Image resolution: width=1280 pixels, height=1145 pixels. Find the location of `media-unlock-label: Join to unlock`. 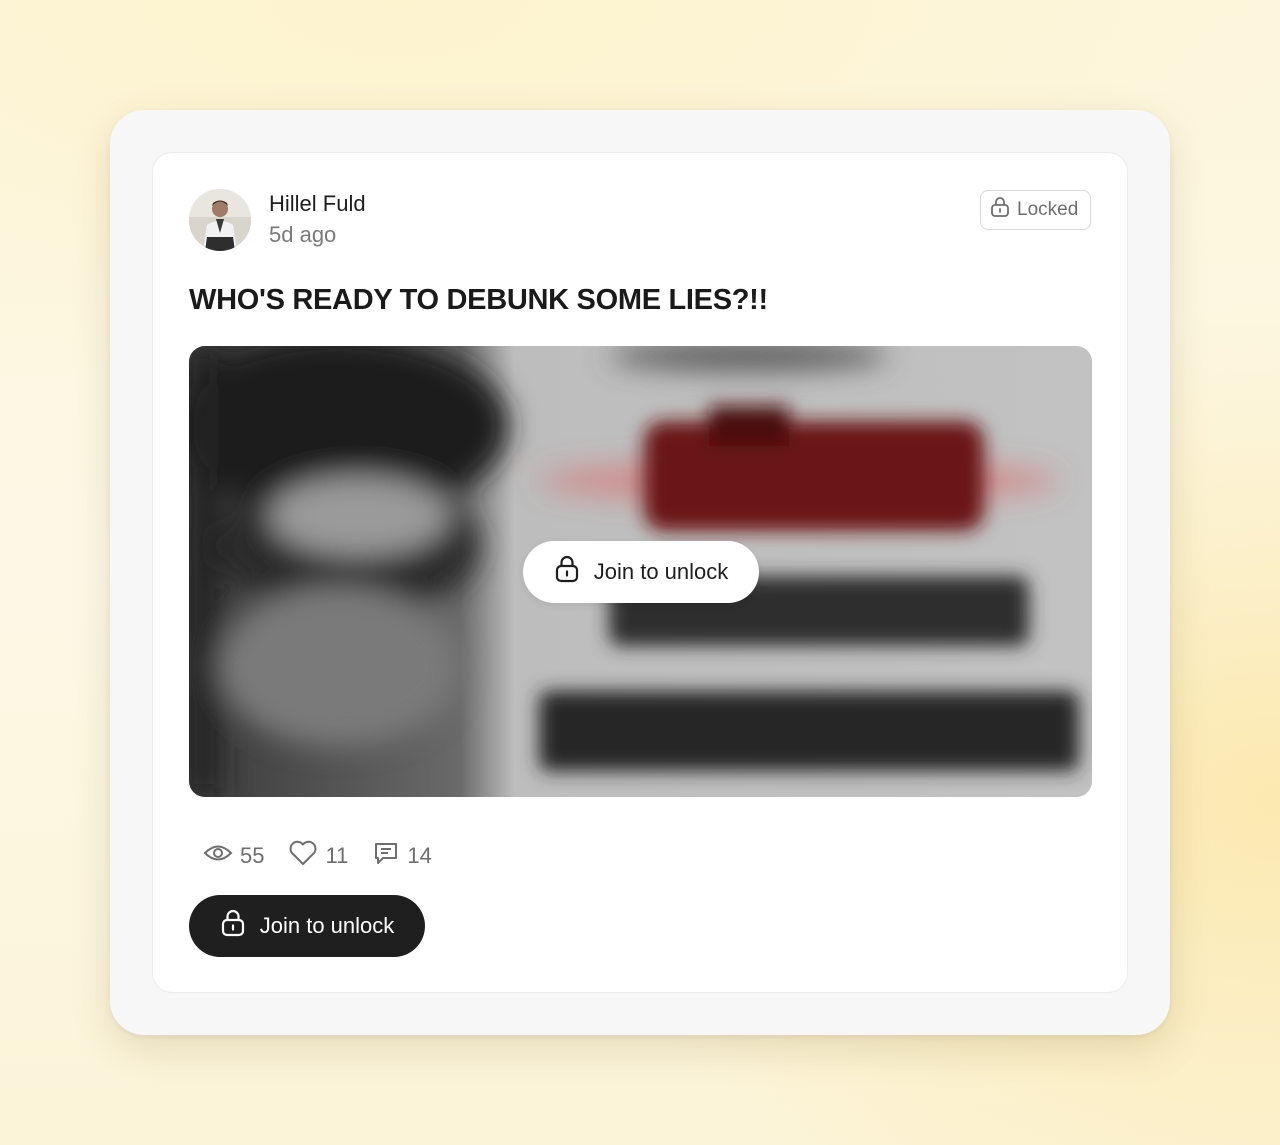

media-unlock-label: Join to unlock is located at coordinates (661, 571).